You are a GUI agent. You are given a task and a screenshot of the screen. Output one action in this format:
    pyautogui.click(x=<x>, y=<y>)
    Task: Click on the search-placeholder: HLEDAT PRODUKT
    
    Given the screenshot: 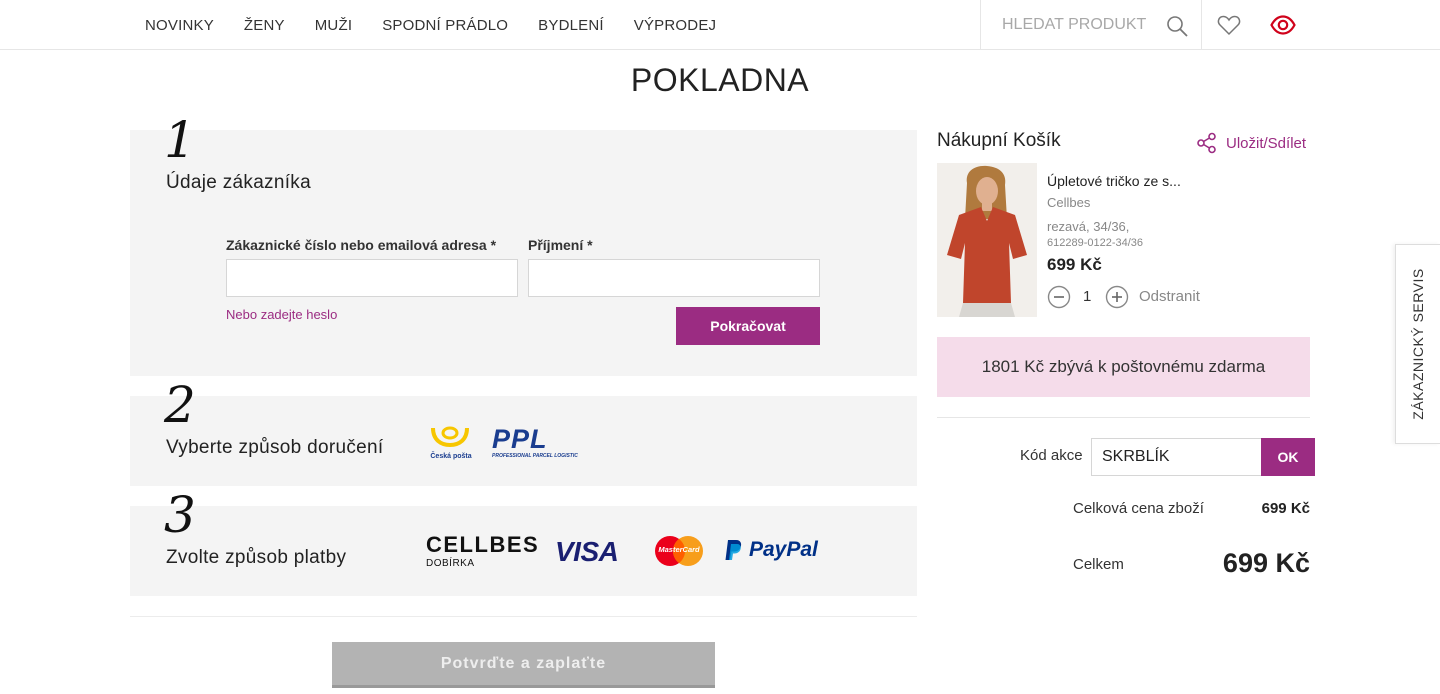 What is the action you would take?
    pyautogui.click(x=1074, y=24)
    